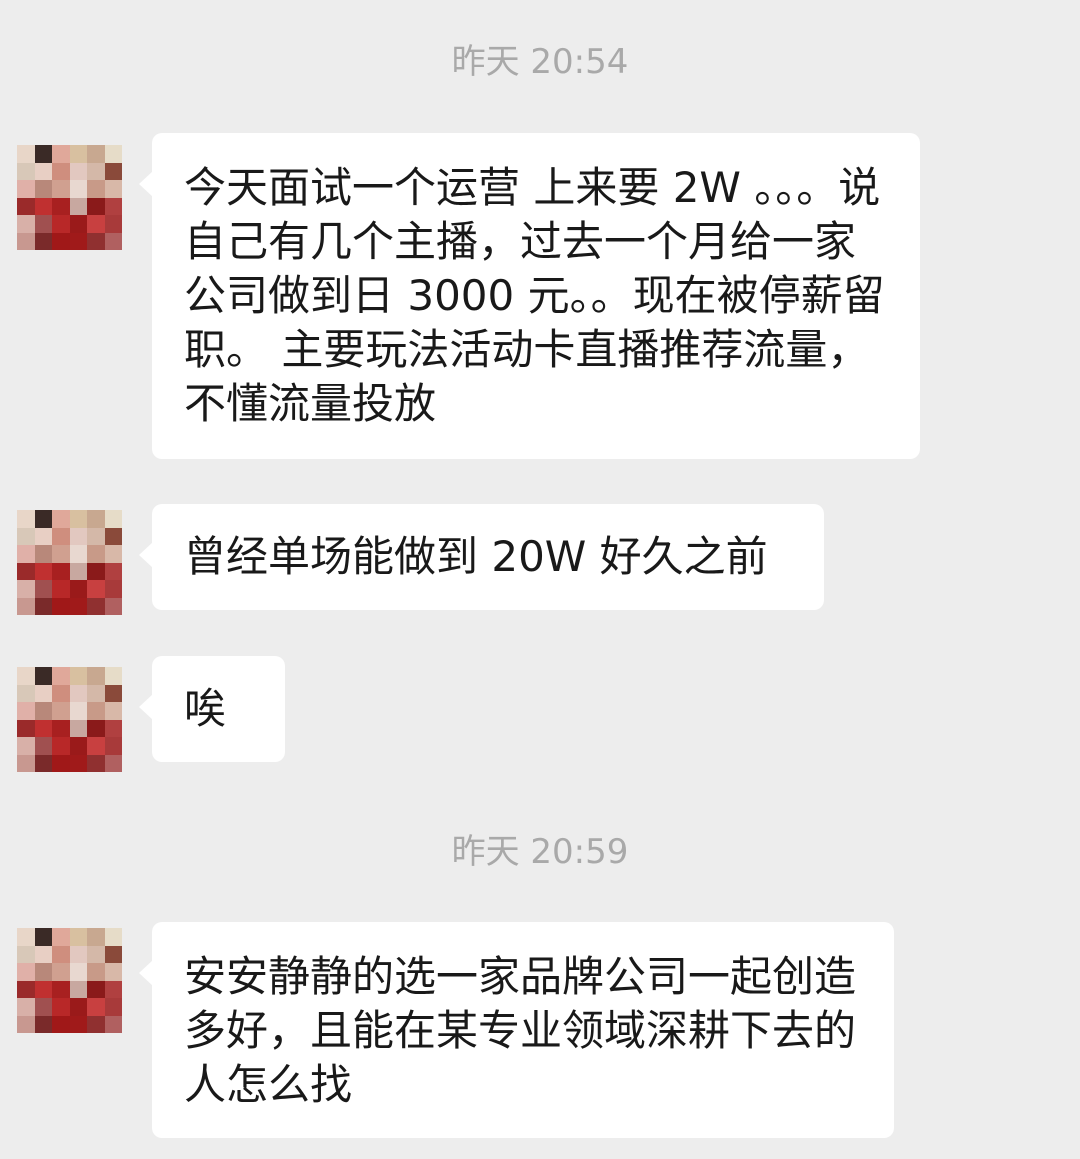 This screenshot has width=1080, height=1159. I want to click on message-bubble: 曾经单场能做到 20W 好久之前, so click(481, 557).